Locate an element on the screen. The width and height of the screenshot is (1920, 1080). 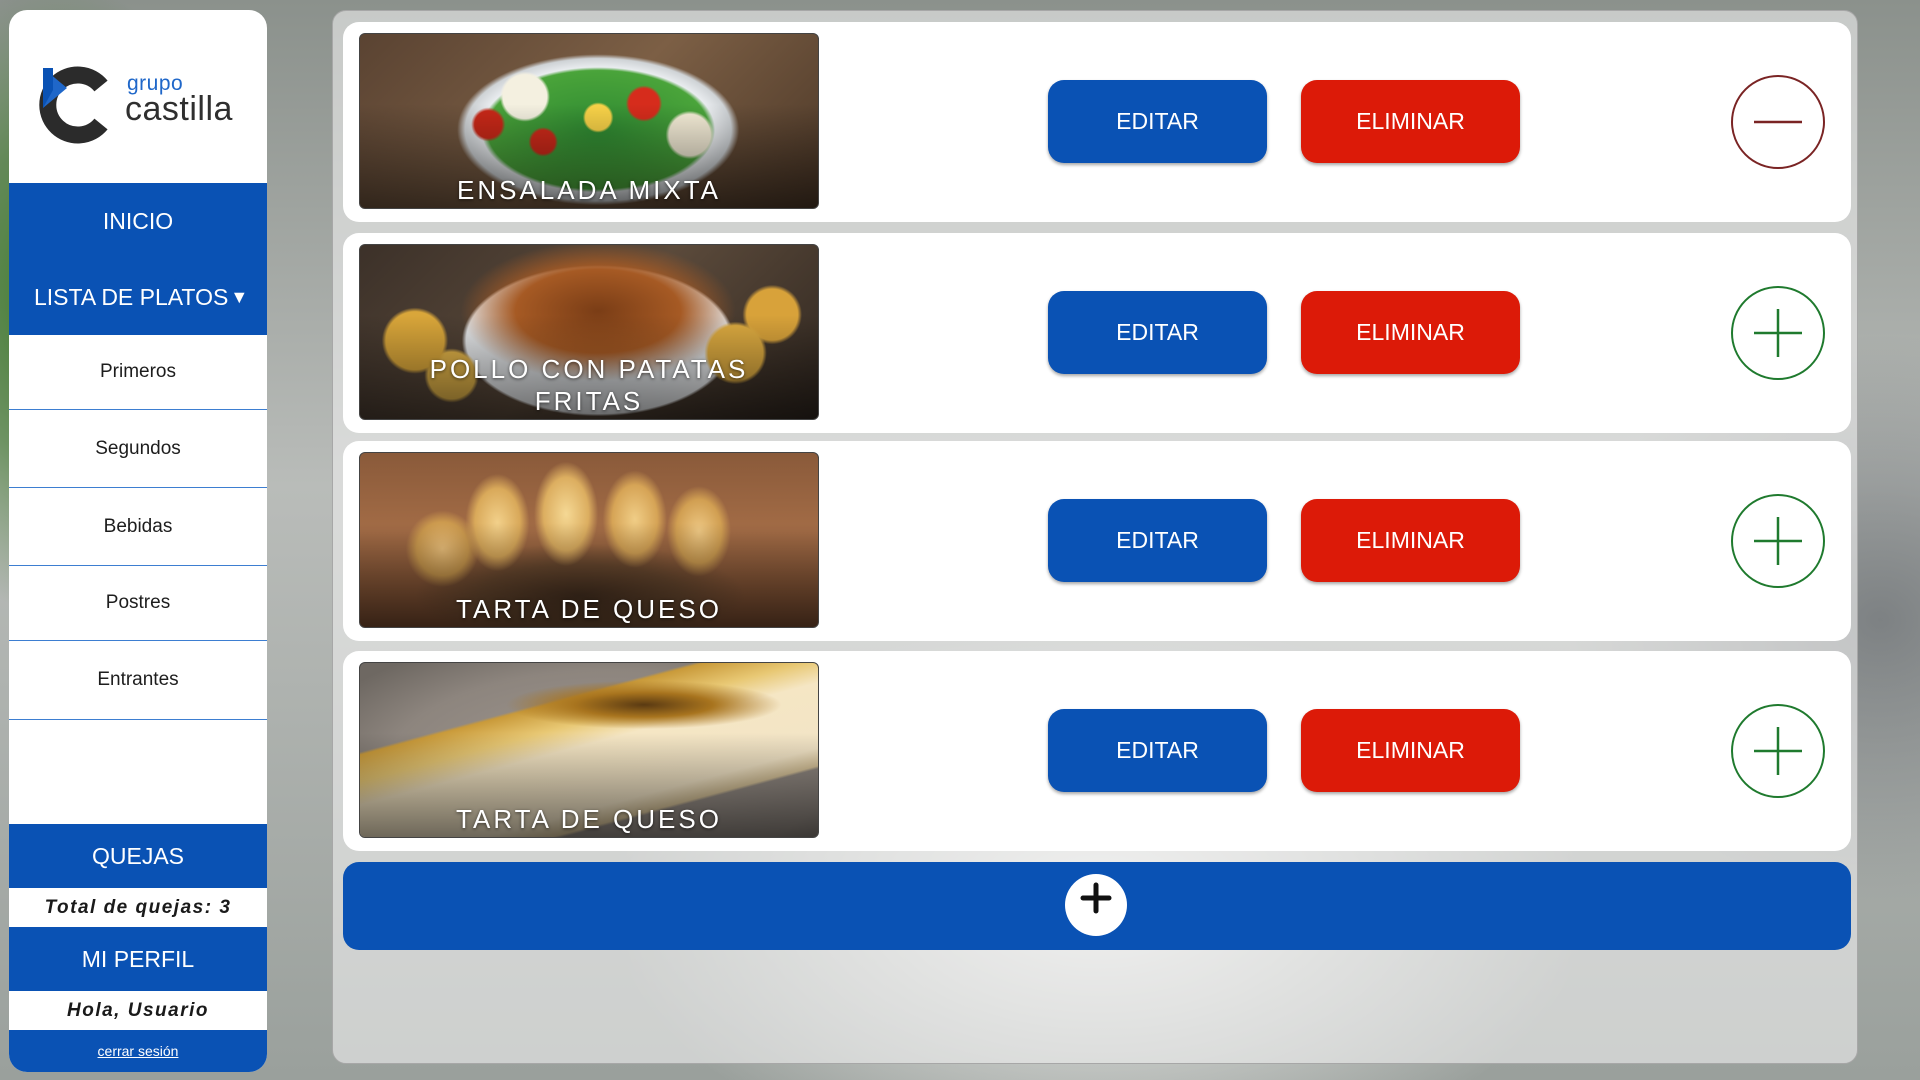
sidebar-item-label: Bebidas is located at coordinates (138, 526).